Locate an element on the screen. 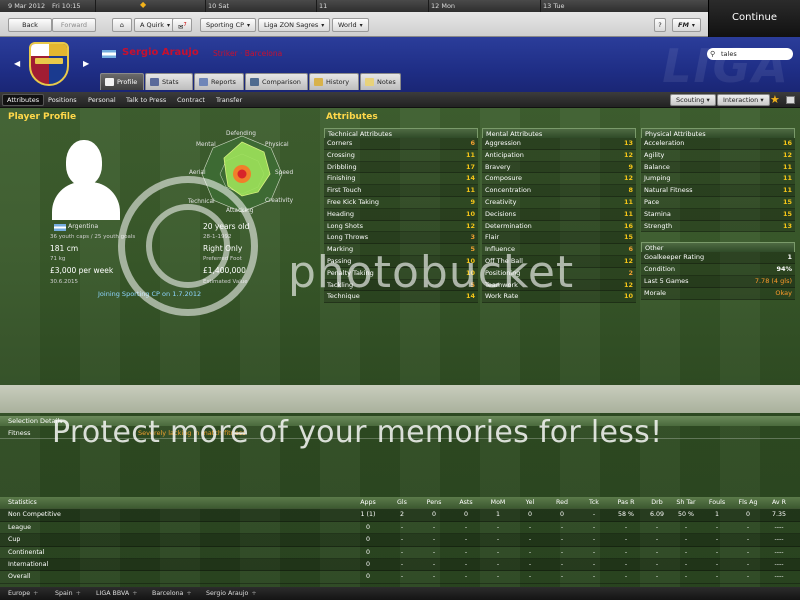  attribute-row: Work Rate 10 is located at coordinates (559, 297).